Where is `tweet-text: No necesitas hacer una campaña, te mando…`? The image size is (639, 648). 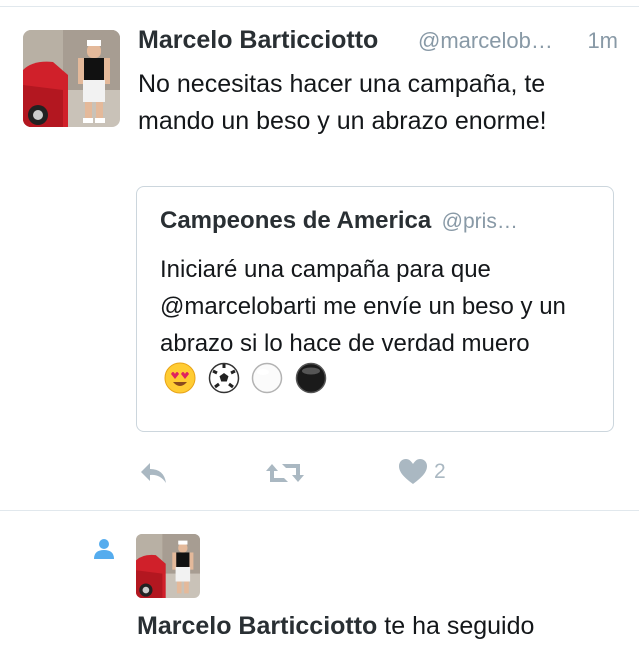
tweet-text: No necesitas hacer una campaña, te mando… is located at coordinates (342, 102).